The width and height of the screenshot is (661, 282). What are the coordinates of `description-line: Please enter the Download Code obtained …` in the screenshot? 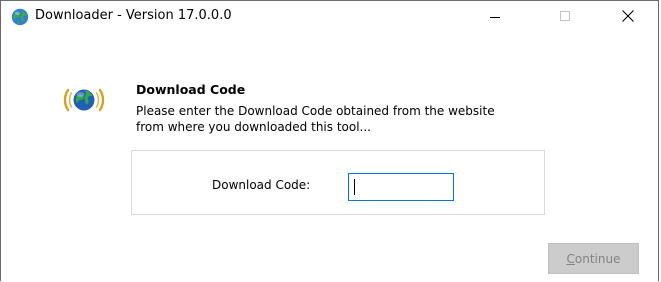 It's located at (315, 111).